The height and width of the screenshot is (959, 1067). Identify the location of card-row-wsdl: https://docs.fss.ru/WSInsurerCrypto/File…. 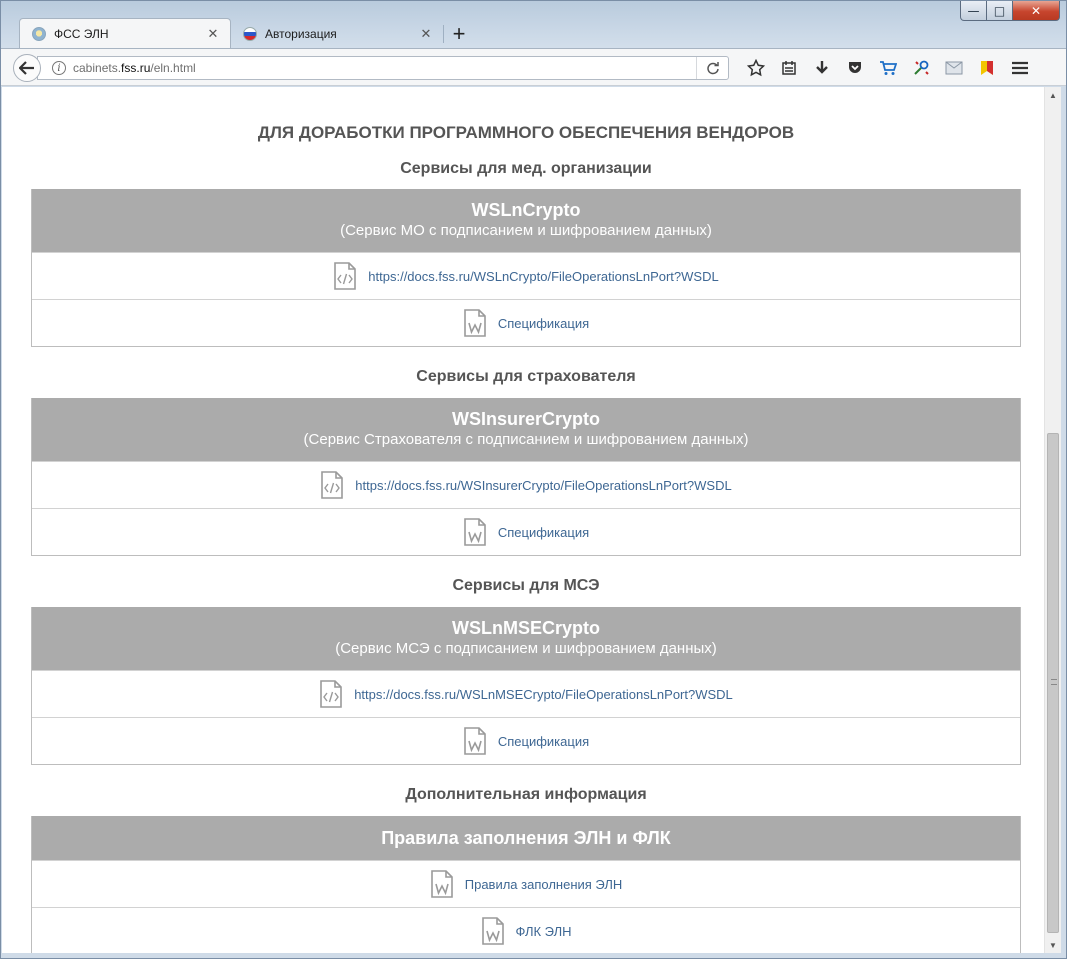
(526, 484).